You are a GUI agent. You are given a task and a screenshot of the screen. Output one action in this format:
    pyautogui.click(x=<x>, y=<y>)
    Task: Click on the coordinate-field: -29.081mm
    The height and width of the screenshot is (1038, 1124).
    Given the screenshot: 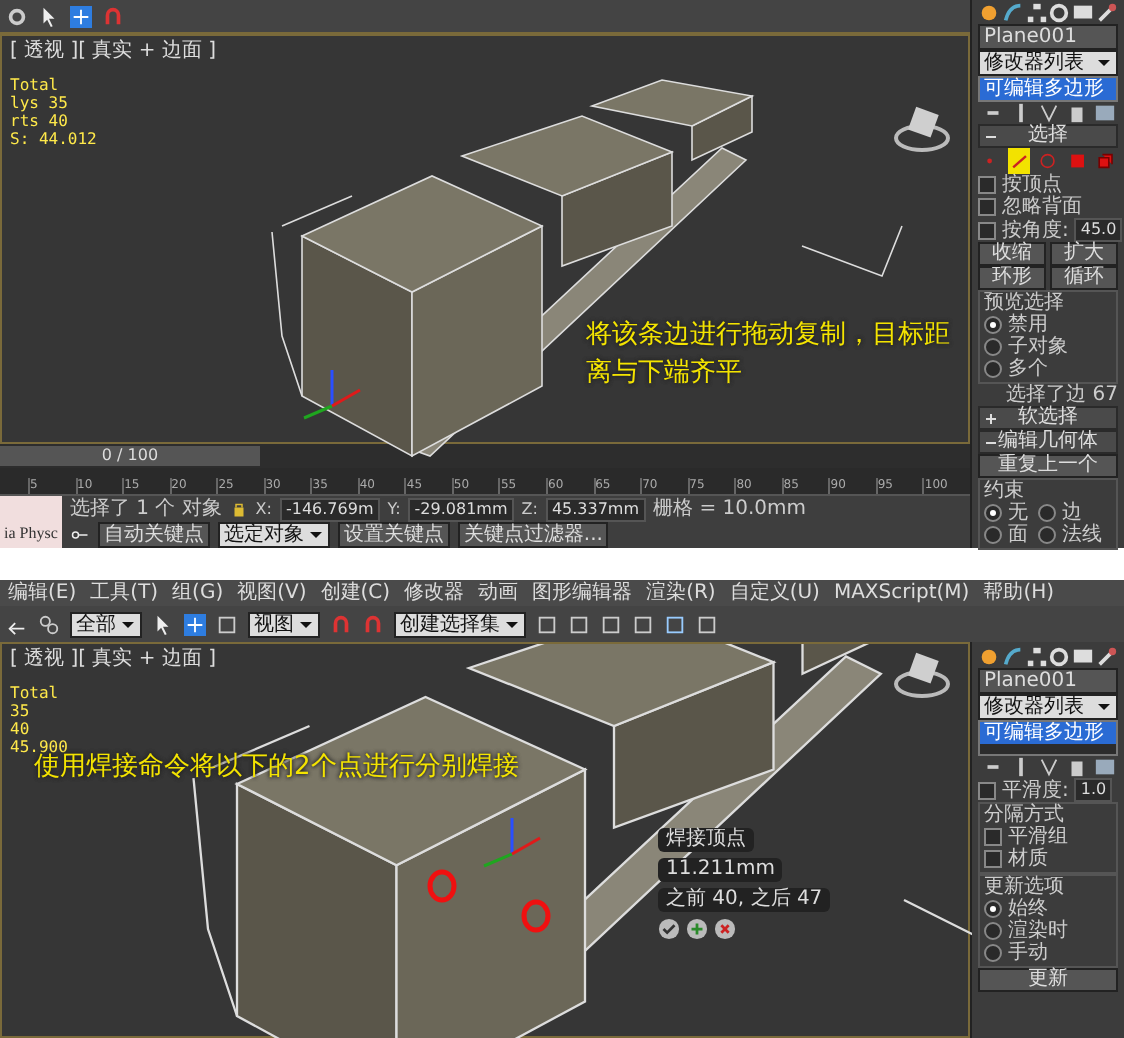 What is the action you would take?
    pyautogui.click(x=461, y=509)
    